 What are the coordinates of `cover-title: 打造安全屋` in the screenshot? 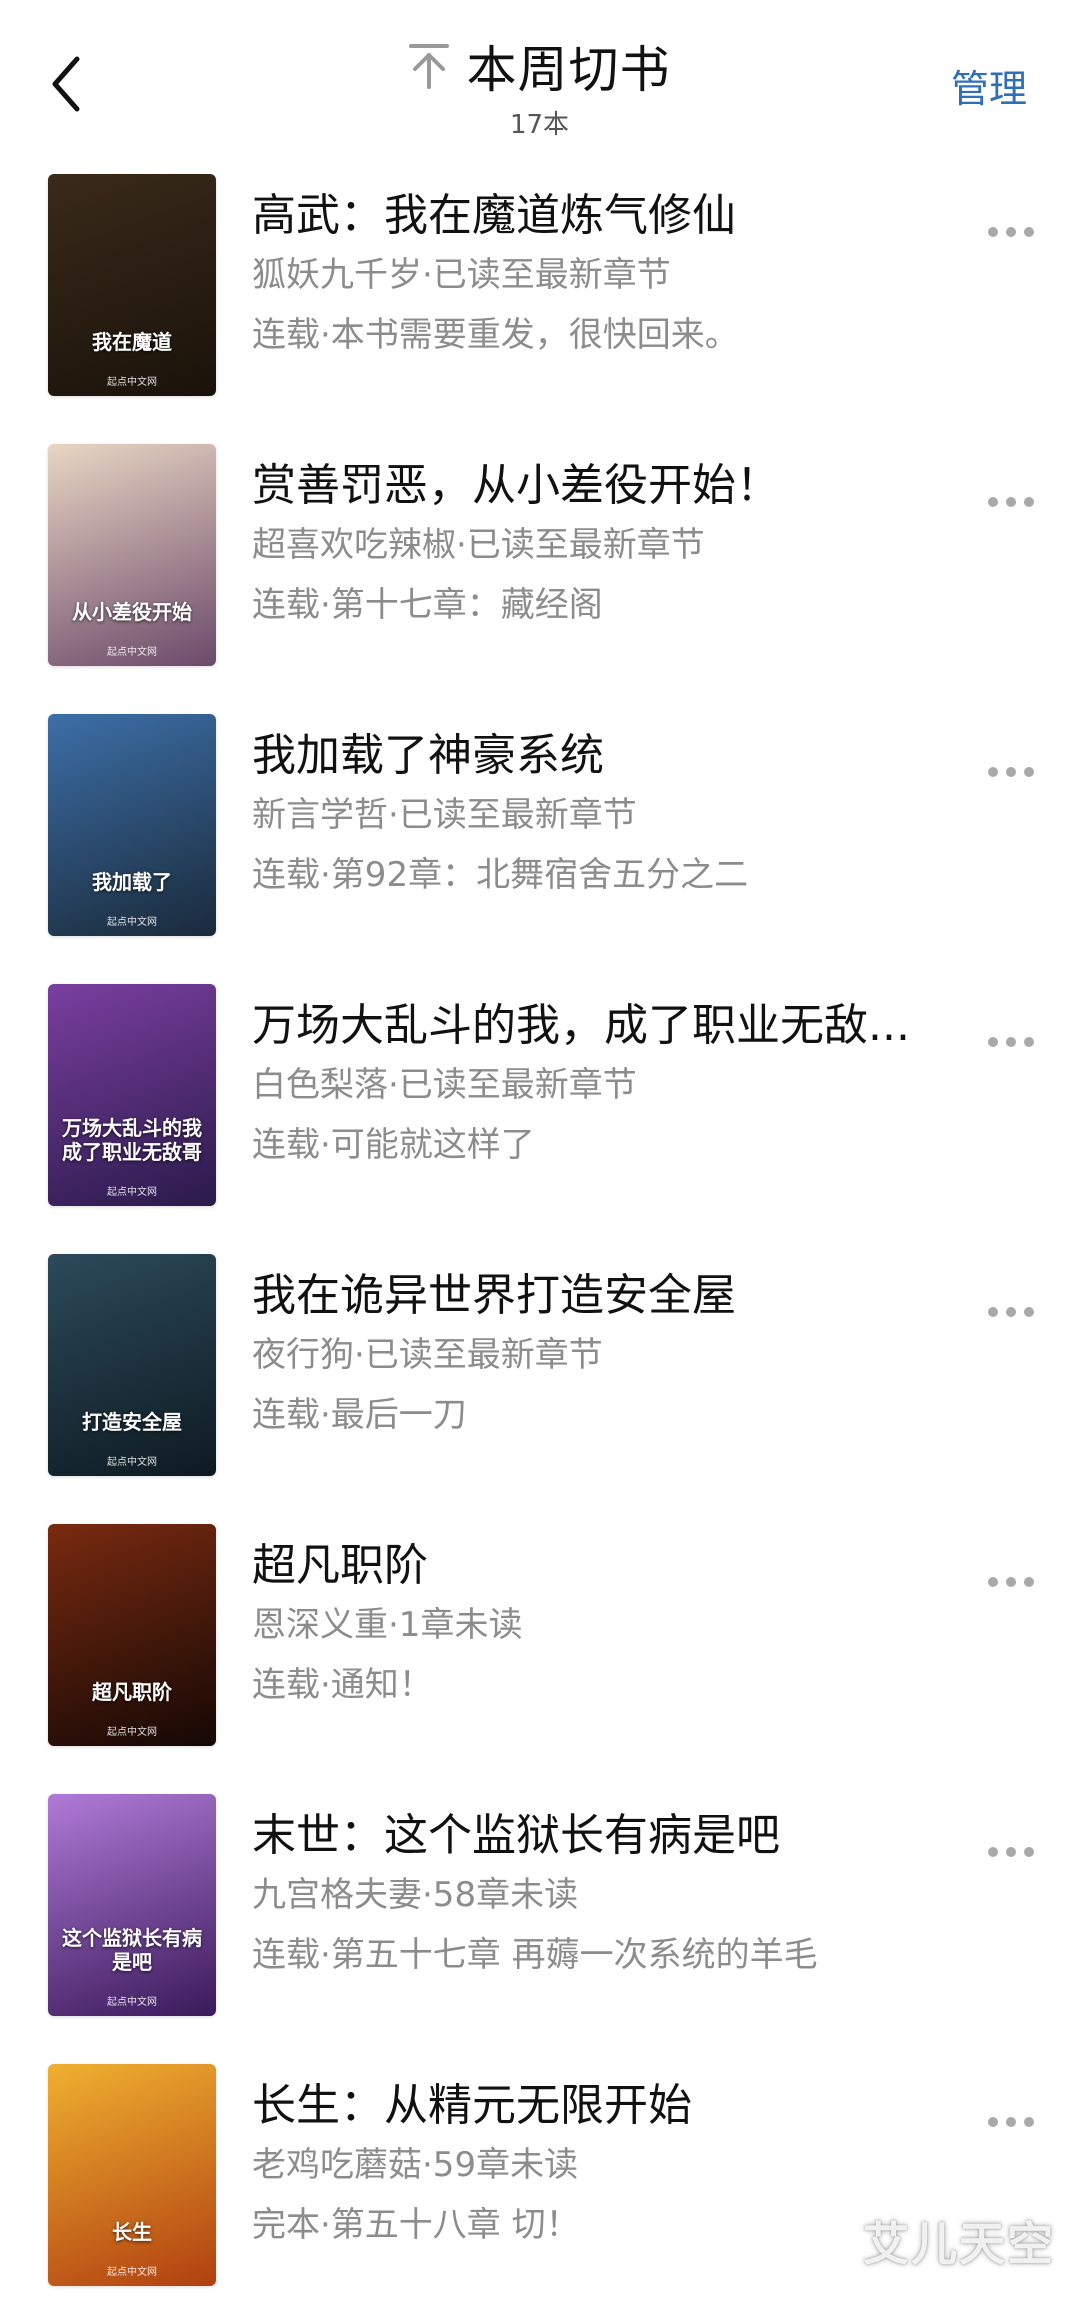 It's located at (132, 1422).